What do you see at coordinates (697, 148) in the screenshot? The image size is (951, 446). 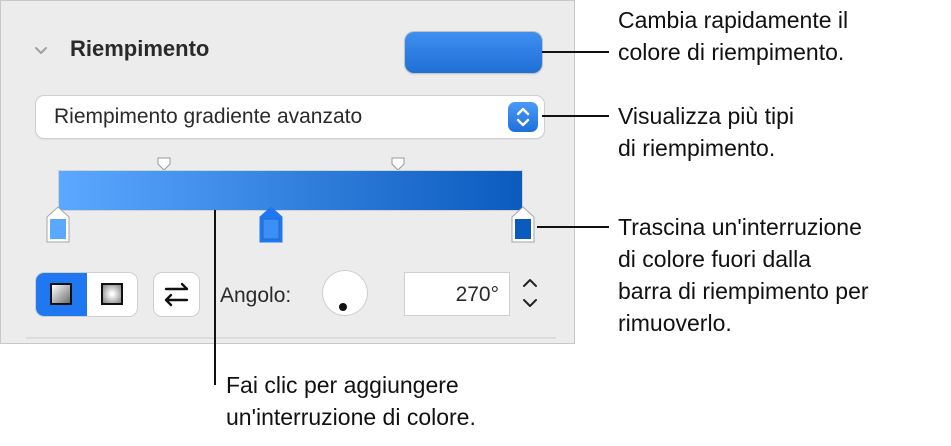 I see `callout-line: di riempimento.` at bounding box center [697, 148].